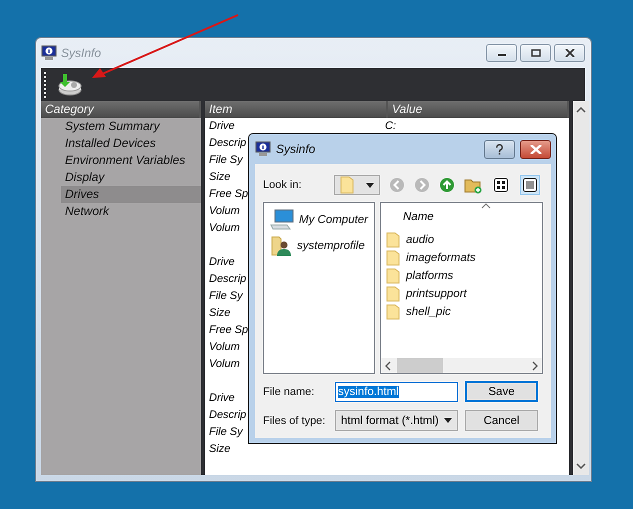  Describe the element at coordinates (581, 466) in the screenshot. I see `scroll-down-icon` at that location.